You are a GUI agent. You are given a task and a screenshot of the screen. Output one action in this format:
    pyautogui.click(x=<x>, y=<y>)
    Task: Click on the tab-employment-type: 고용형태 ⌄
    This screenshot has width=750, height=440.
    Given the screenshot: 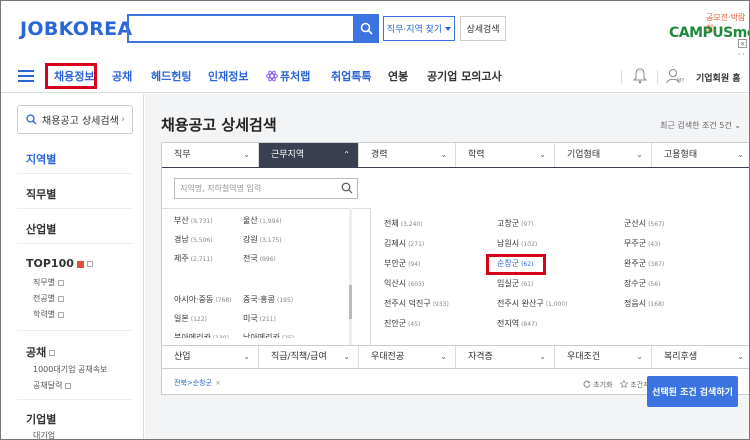 What is the action you would take?
    pyautogui.click(x=700, y=155)
    